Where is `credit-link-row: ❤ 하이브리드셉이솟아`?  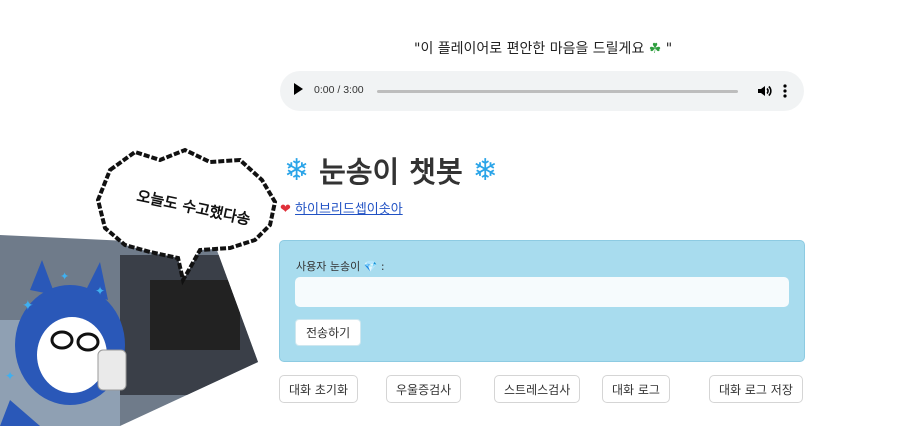 credit-link-row: ❤ 하이브리드셉이솟아 is located at coordinates (341, 207).